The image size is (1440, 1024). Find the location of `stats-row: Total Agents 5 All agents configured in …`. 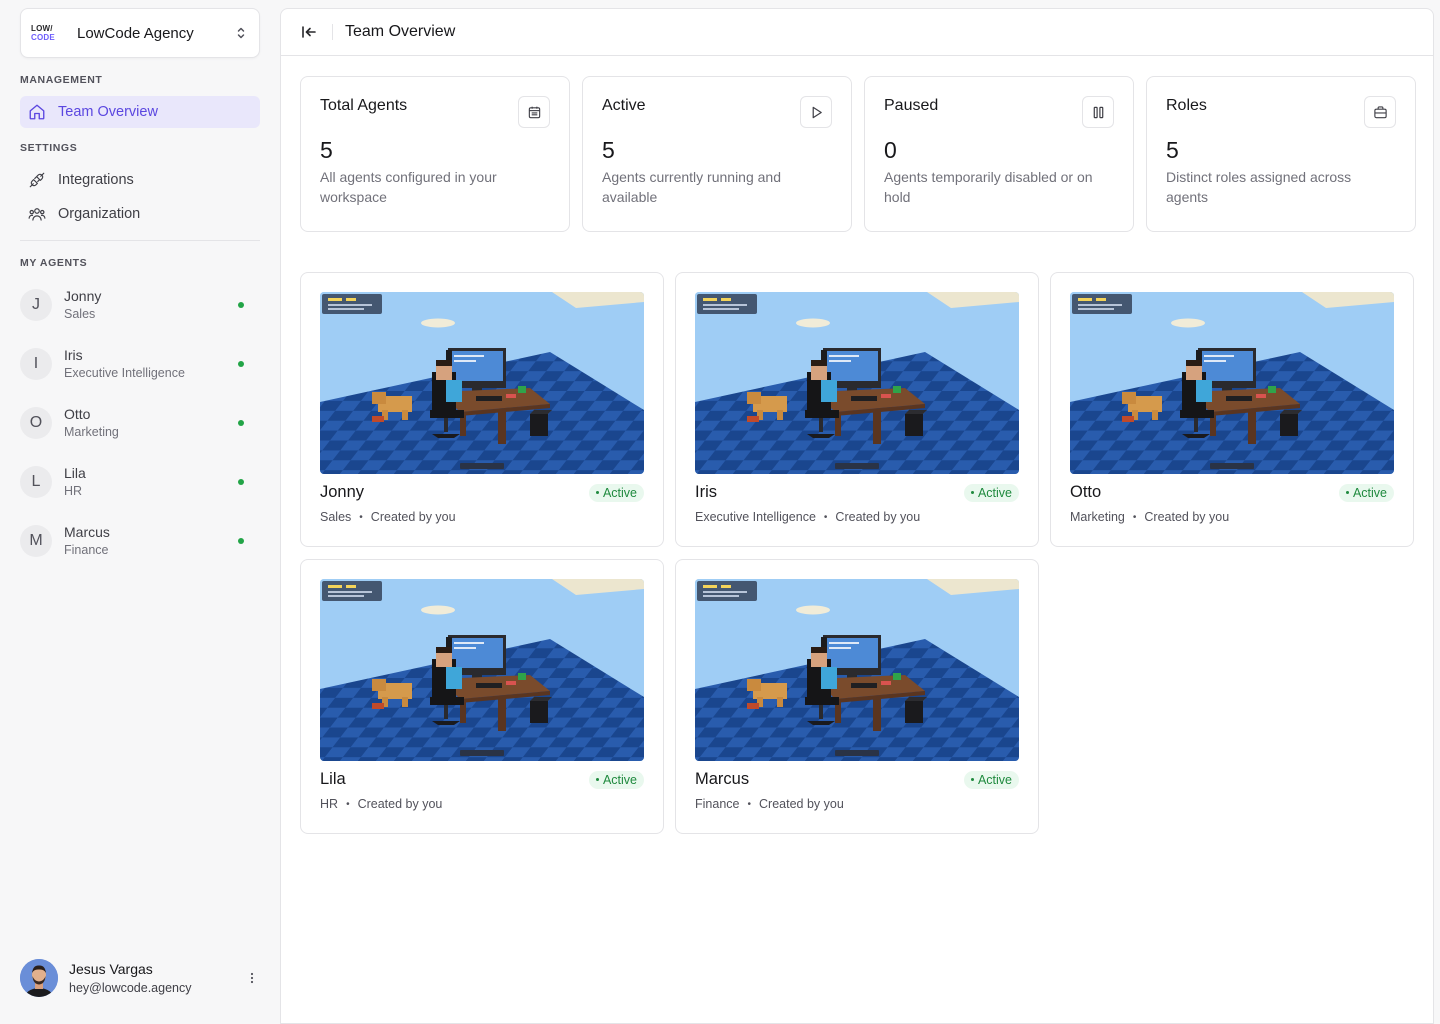

stats-row: Total Agents 5 All agents configured in … is located at coordinates (858, 154).